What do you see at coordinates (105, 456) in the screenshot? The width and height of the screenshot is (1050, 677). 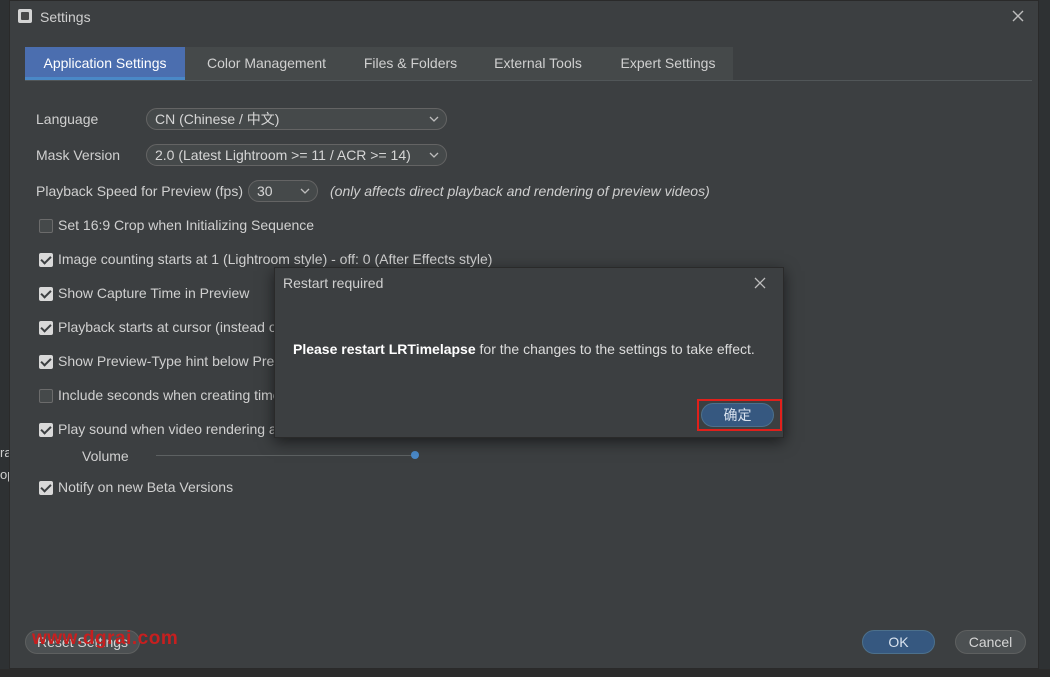 I see `volume-label: Volume` at bounding box center [105, 456].